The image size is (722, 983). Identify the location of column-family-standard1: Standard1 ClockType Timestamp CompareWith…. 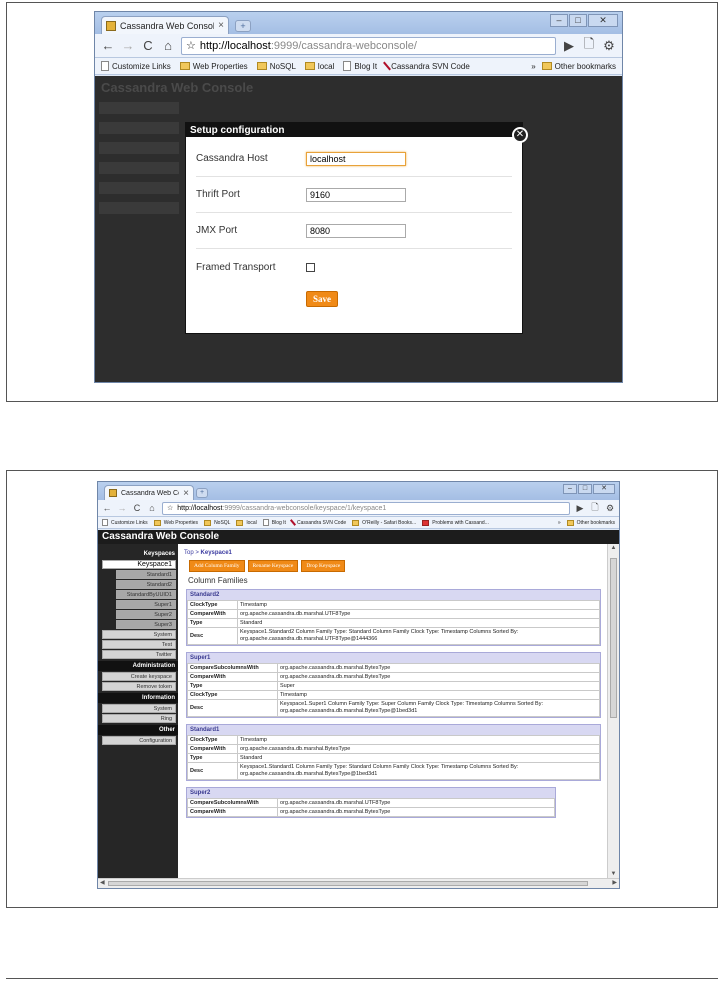
(393, 752).